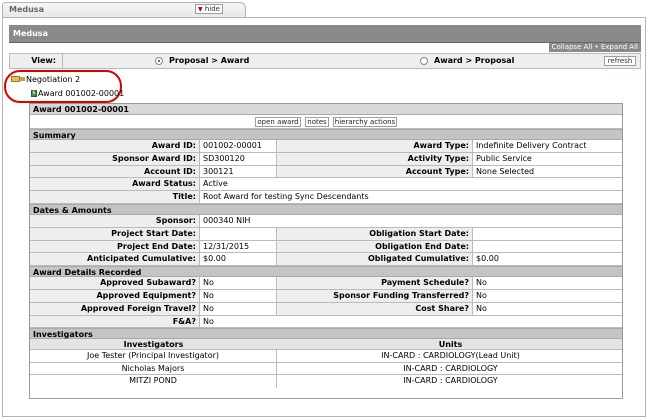 The height and width of the screenshot is (420, 648). I want to click on award-actions: open award notes hierarchy actions, so click(326, 122).